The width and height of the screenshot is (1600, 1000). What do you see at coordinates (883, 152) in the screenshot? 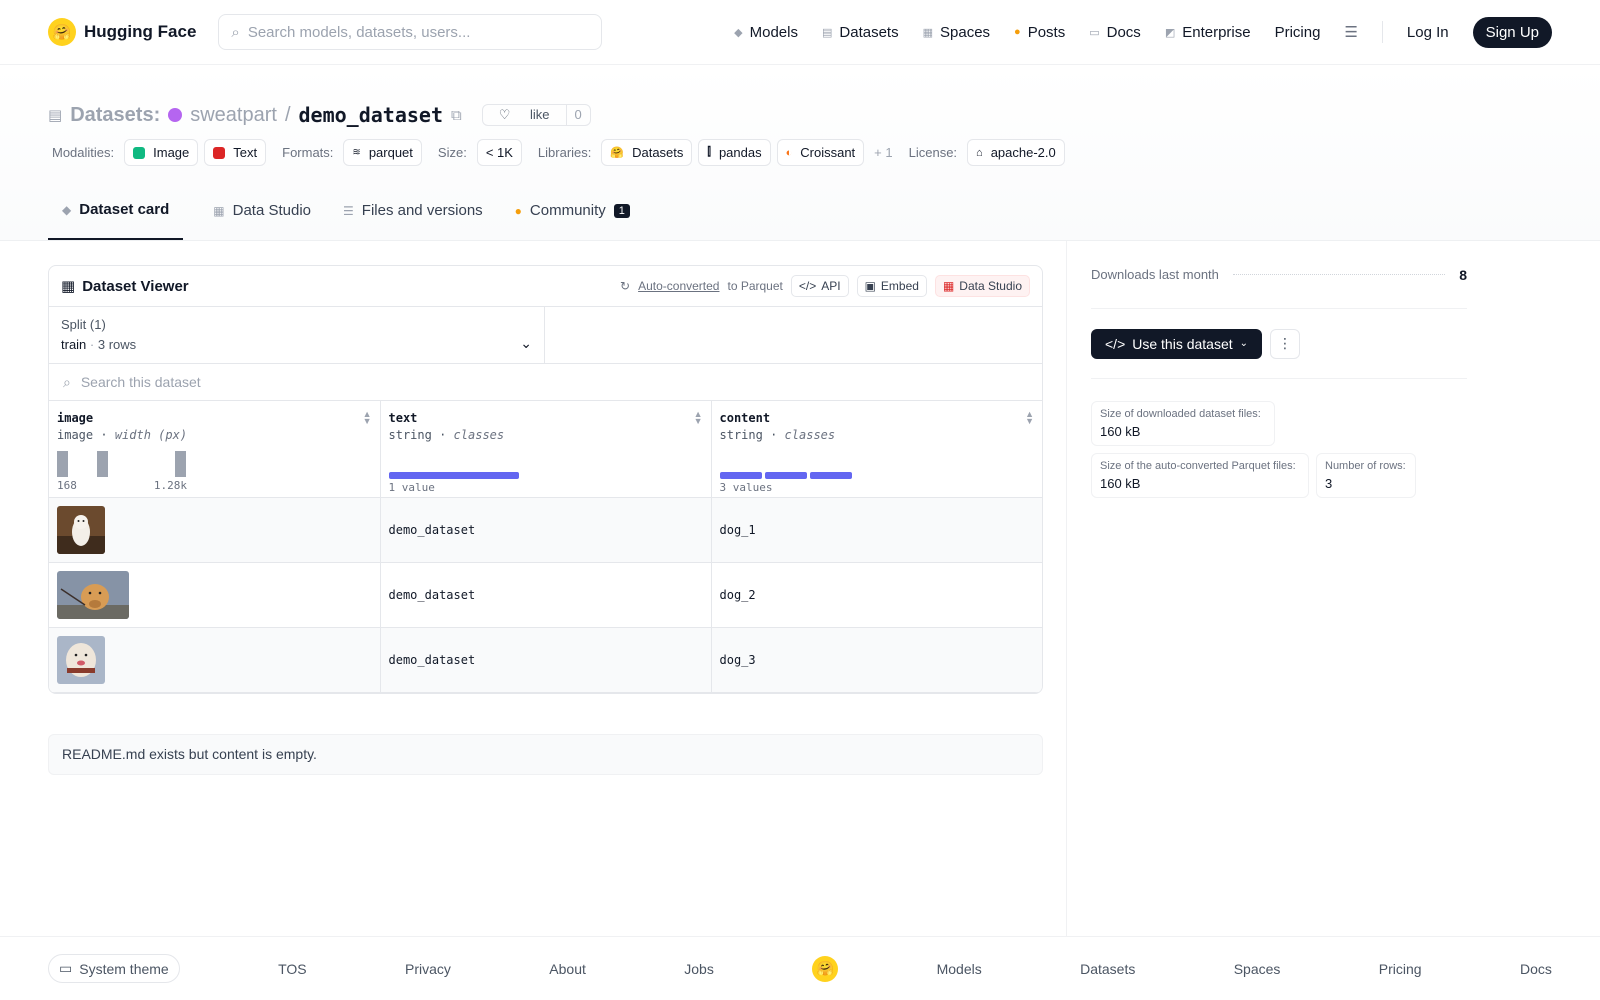
I see `libraries-more: + 1` at bounding box center [883, 152].